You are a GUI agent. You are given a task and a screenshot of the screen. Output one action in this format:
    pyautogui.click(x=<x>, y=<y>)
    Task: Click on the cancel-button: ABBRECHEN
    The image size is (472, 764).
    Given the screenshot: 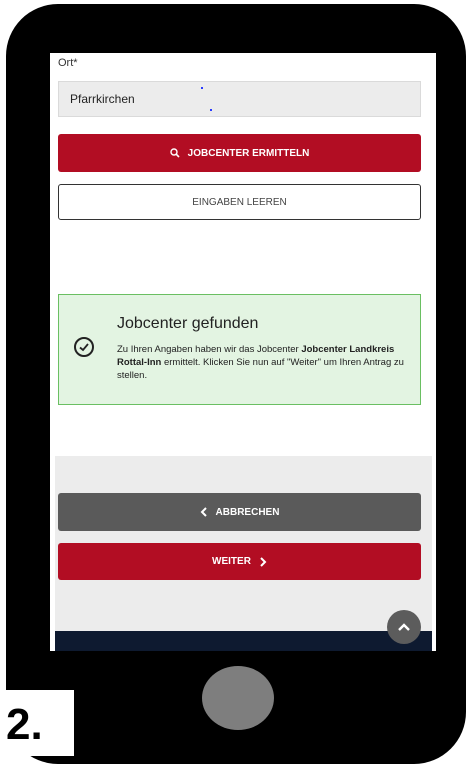 What is the action you would take?
    pyautogui.click(x=239, y=512)
    